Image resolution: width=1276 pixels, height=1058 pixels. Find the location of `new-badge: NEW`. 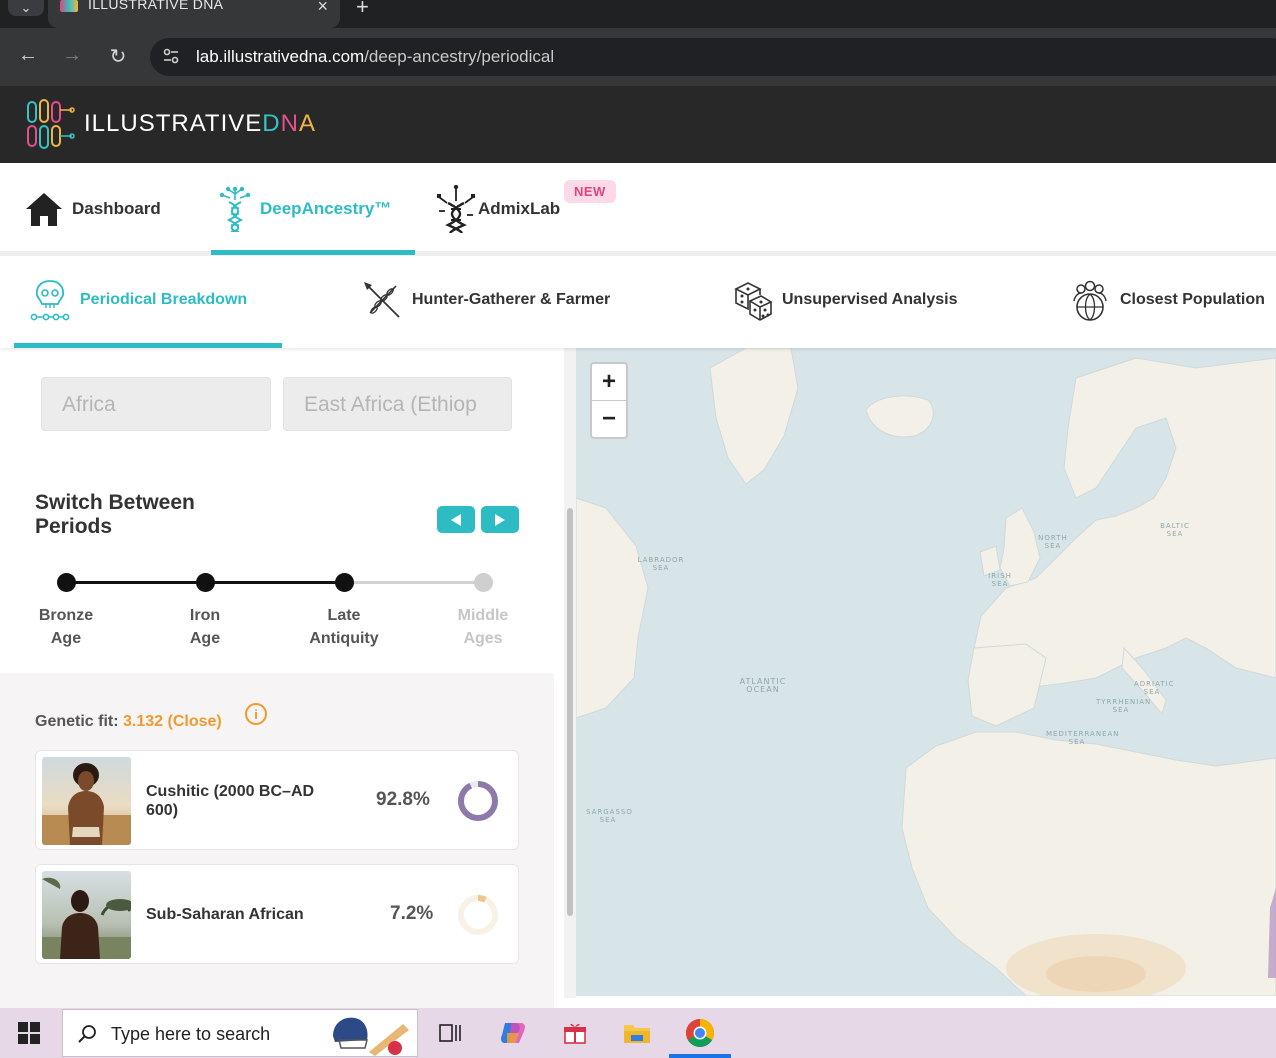

new-badge: NEW is located at coordinates (590, 191).